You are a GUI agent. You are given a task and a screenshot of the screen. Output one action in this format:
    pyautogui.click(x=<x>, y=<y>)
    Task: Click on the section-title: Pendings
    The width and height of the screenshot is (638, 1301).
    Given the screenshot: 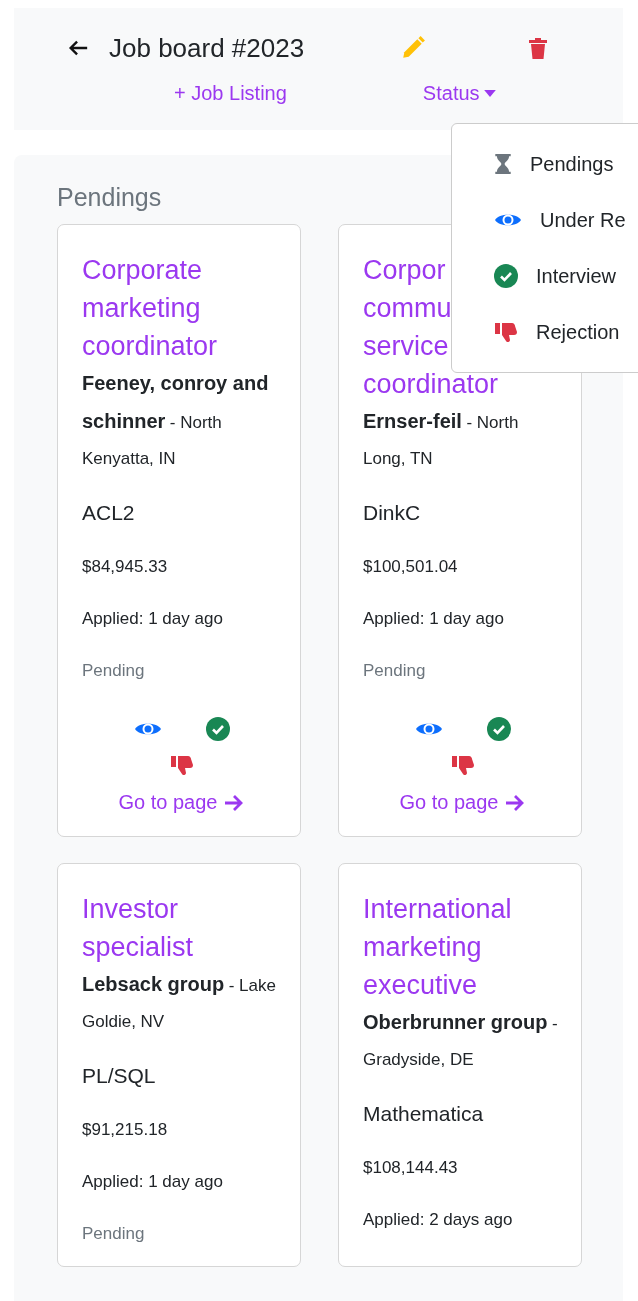 What is the action you would take?
    pyautogui.click(x=110, y=197)
    